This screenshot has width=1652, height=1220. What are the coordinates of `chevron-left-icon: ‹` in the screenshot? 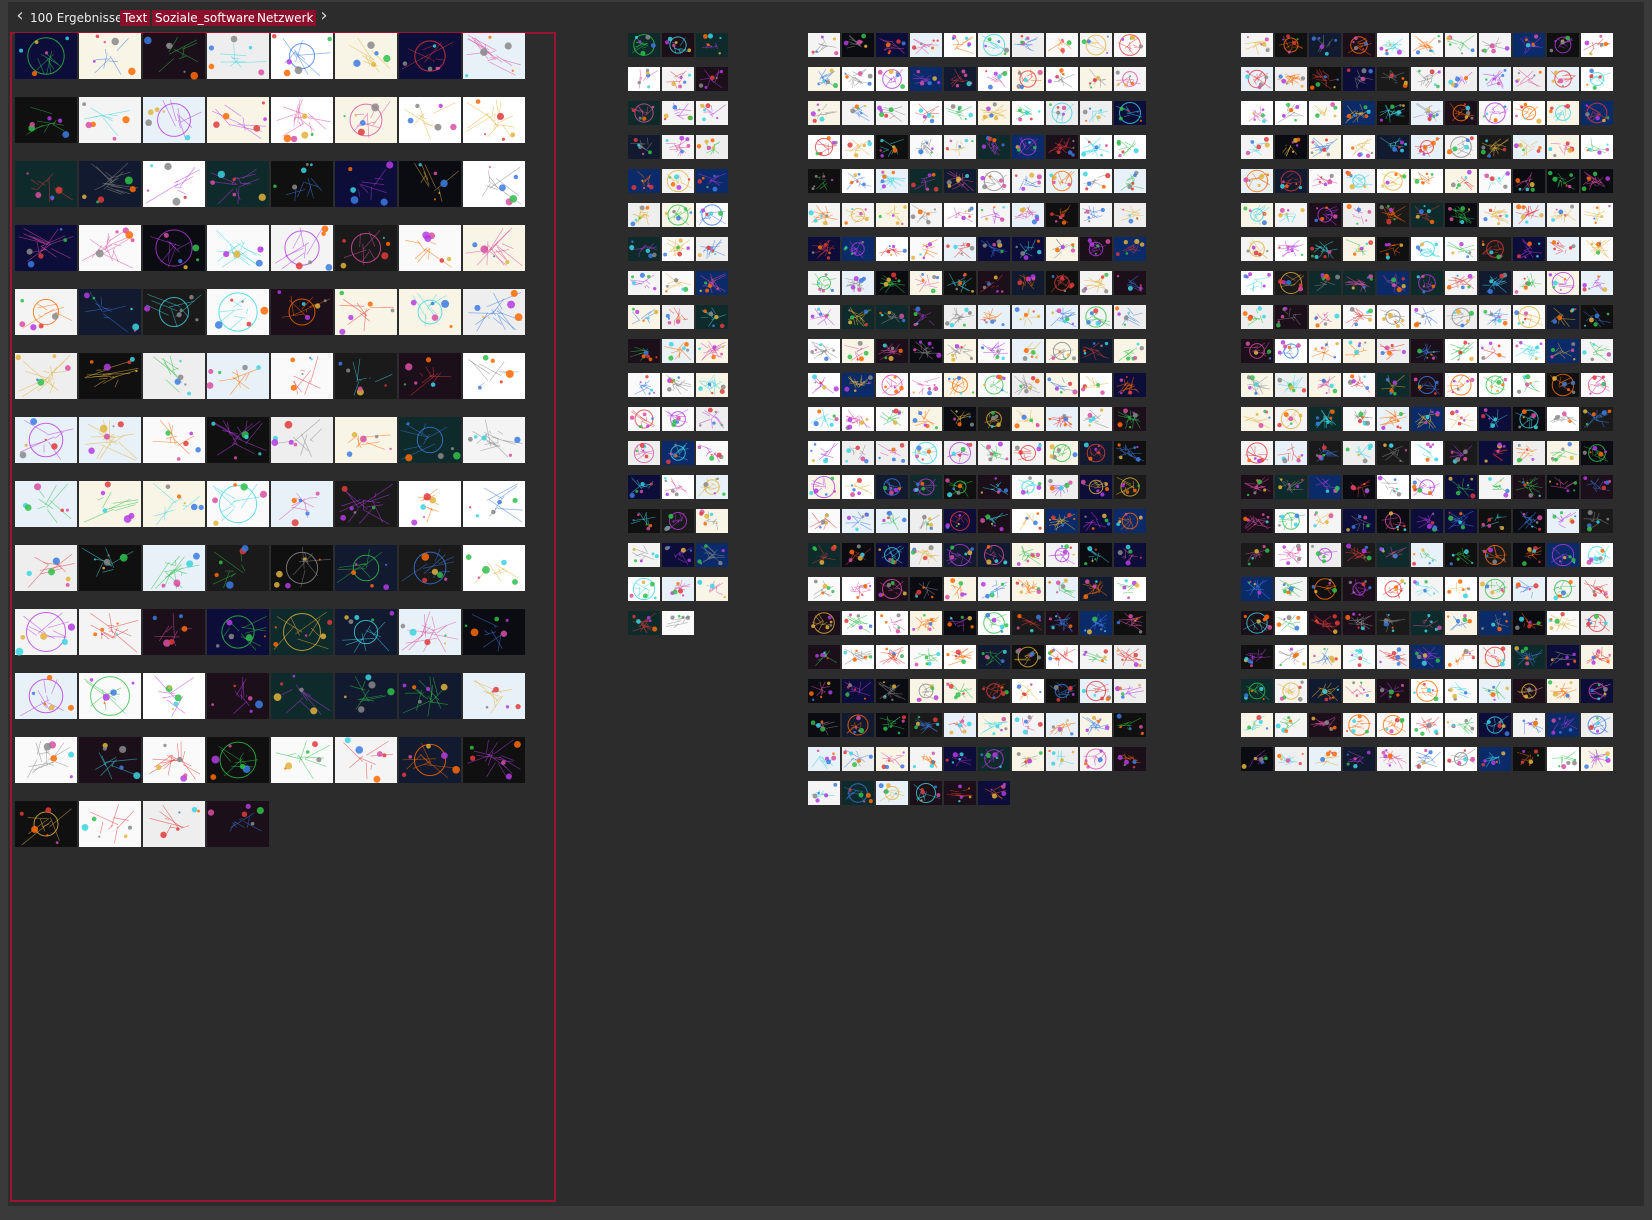 It's located at (20, 16).